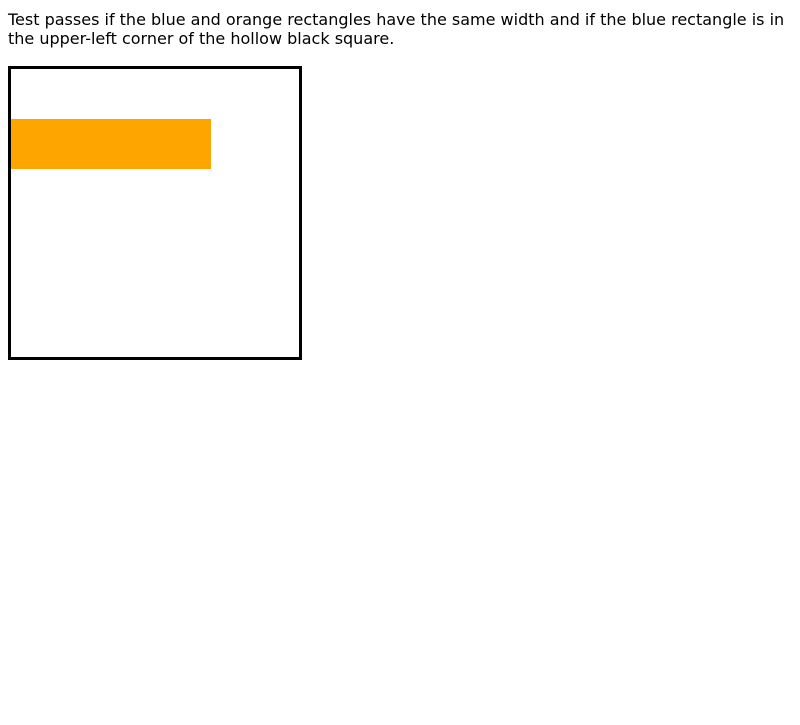  Describe the element at coordinates (111, 144) in the screenshot. I see `orange-rectangle` at that location.